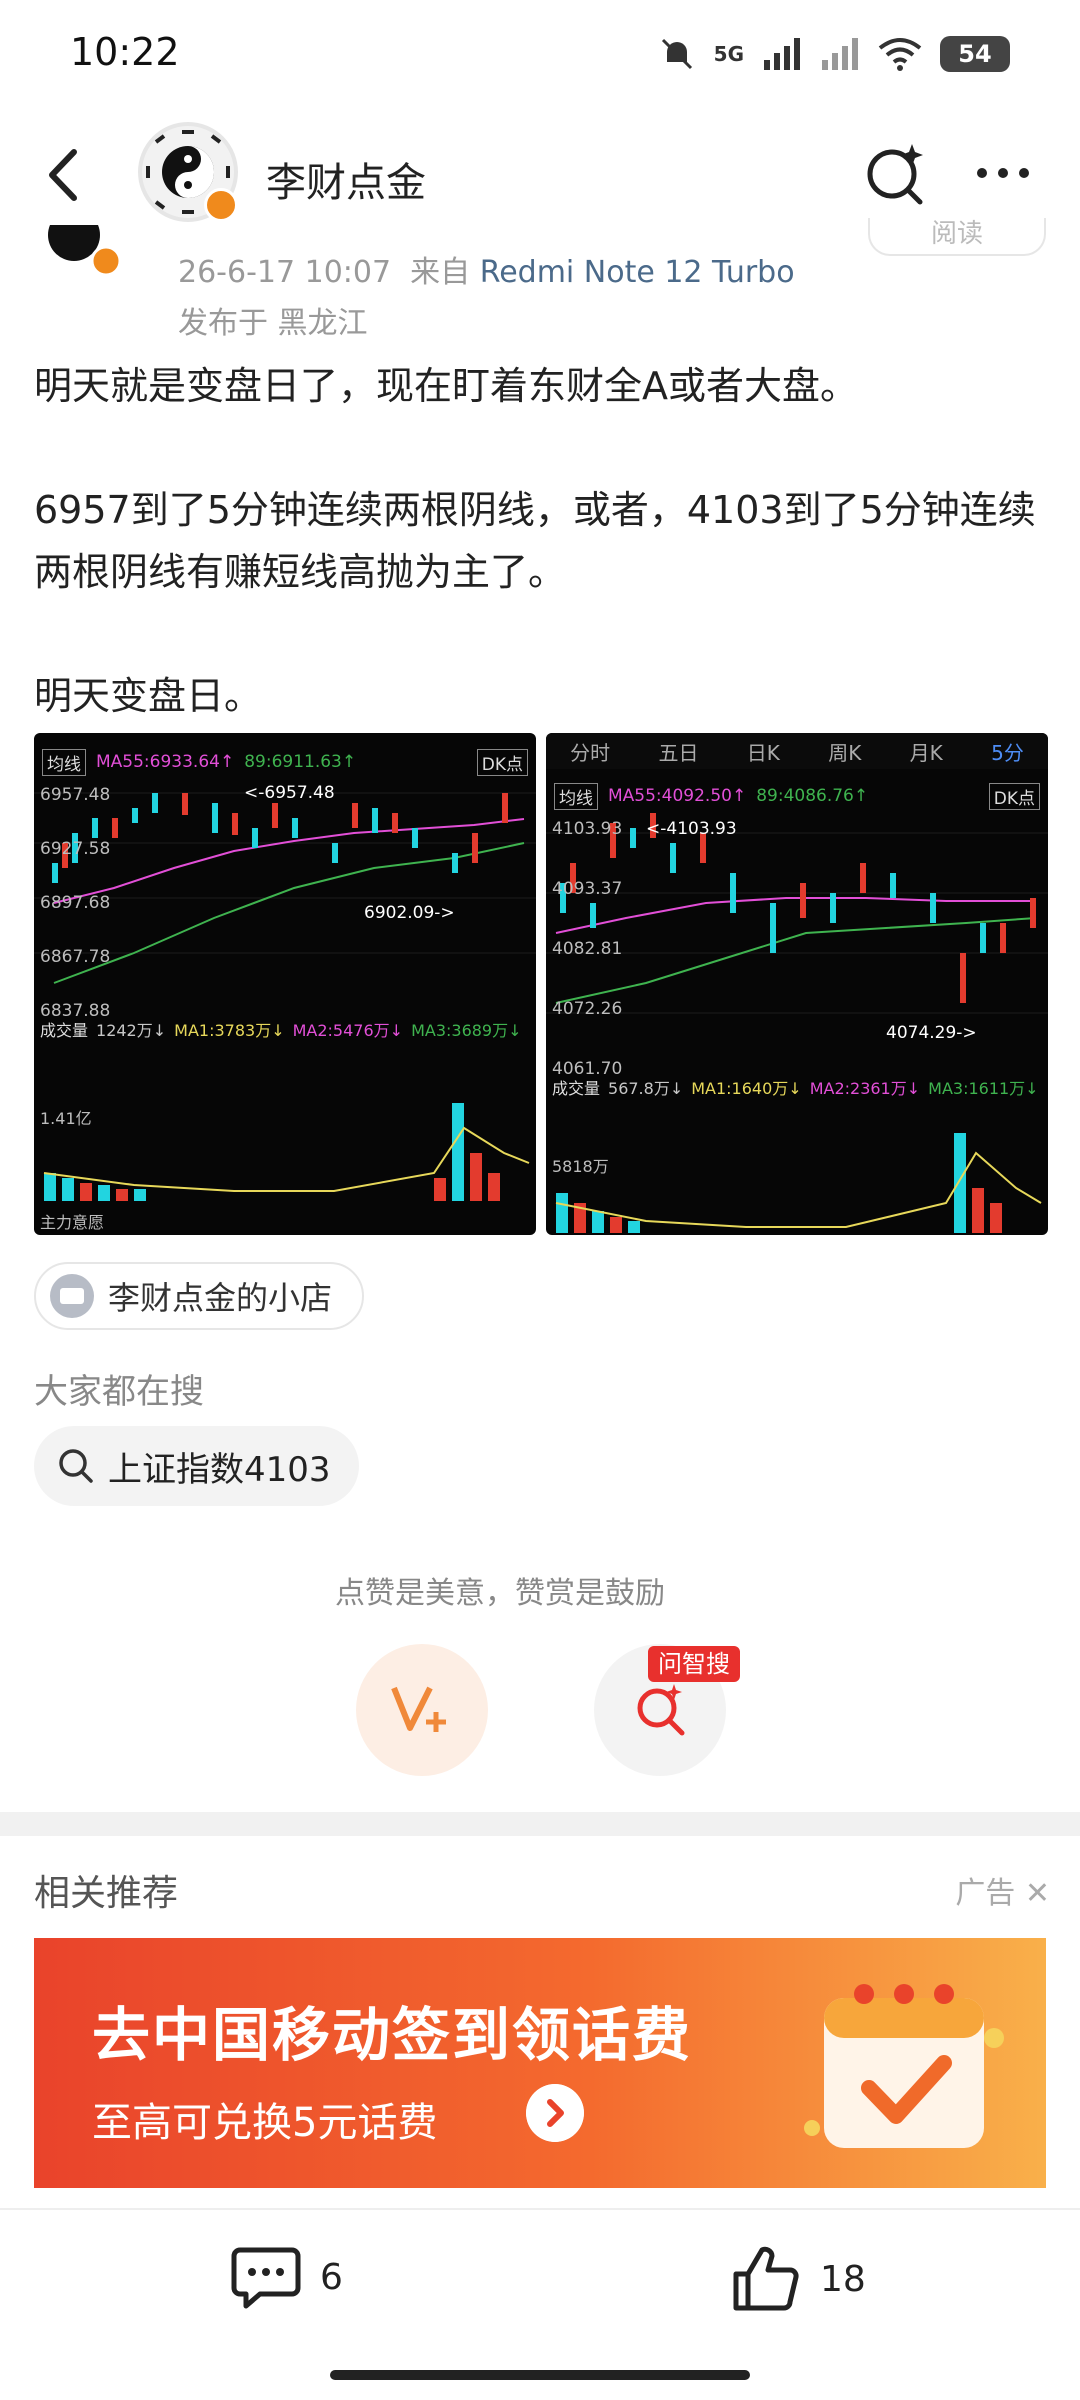 The height and width of the screenshot is (2400, 1080). What do you see at coordinates (694, 1664) in the screenshot?
I see `ask-search-badge: 问智搜` at bounding box center [694, 1664].